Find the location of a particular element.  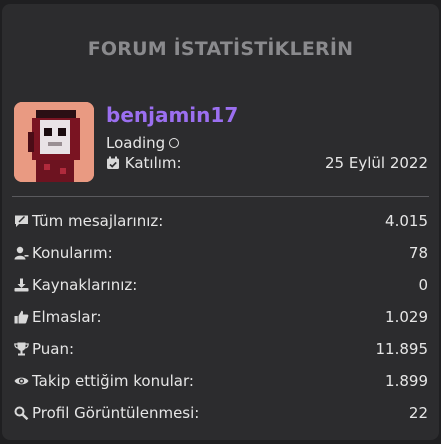

stat-label: Kaynaklarınız: is located at coordinates (85, 285).